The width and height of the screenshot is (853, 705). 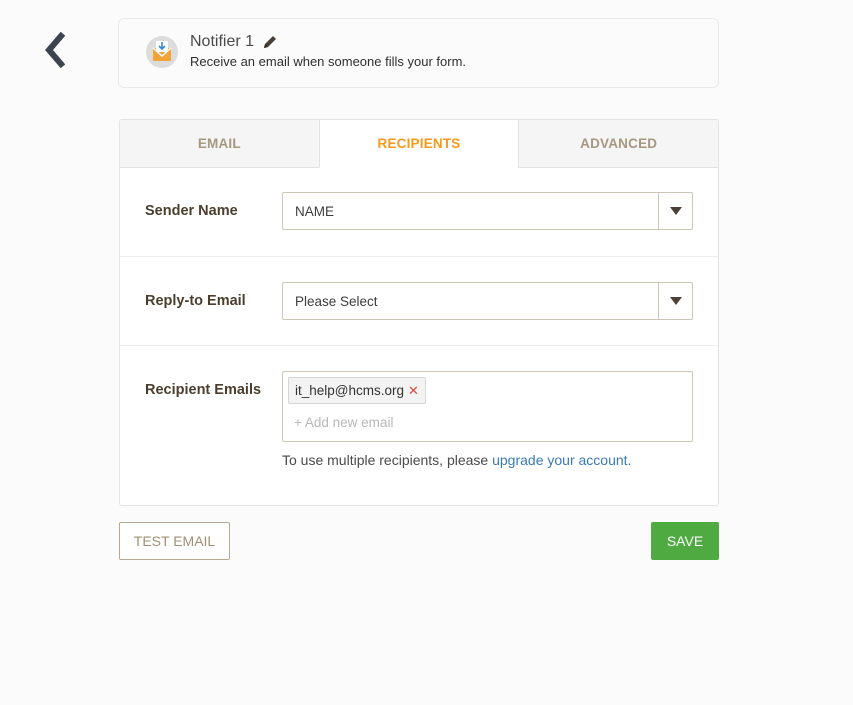 What do you see at coordinates (487, 211) in the screenshot?
I see `sender-name-select: NAME` at bounding box center [487, 211].